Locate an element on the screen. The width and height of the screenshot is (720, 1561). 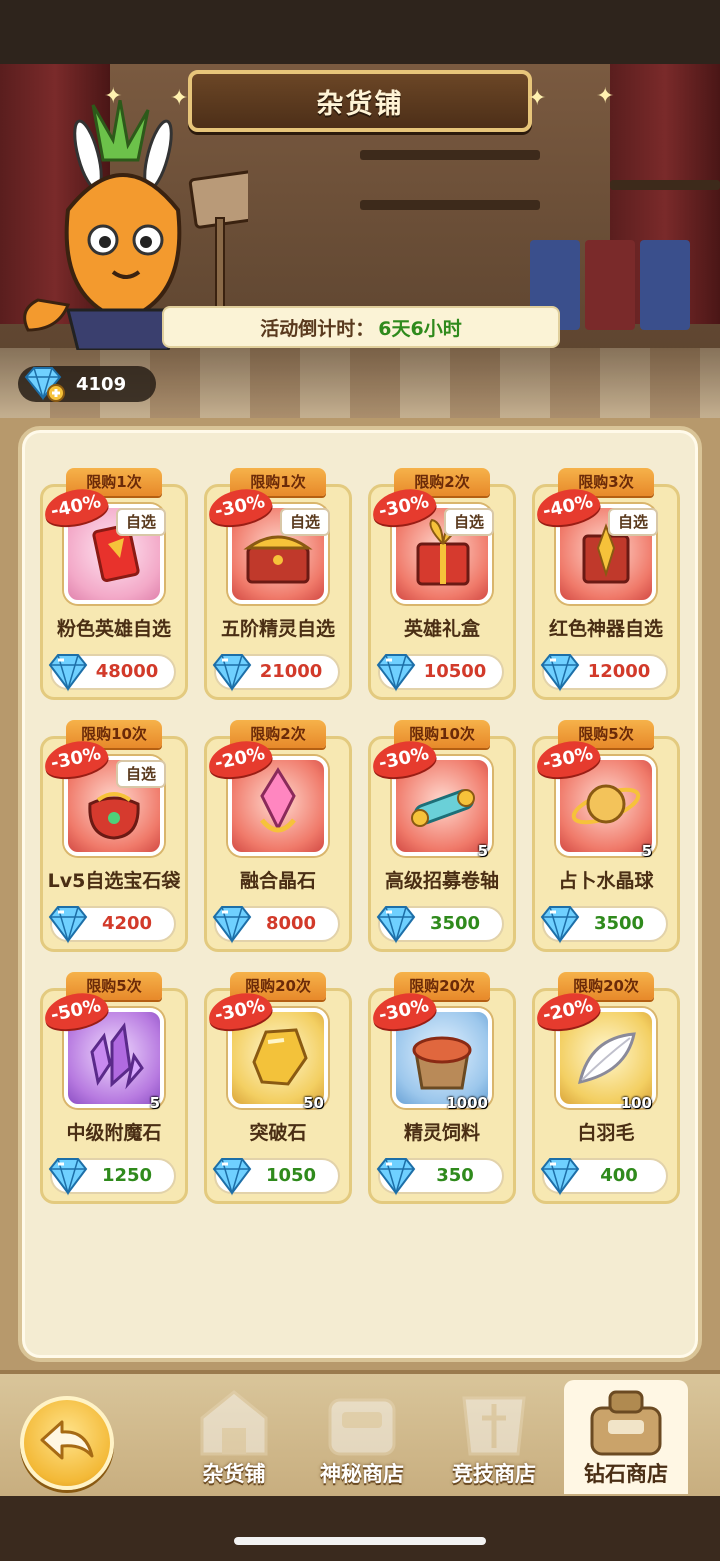
item-name: 英雄礼盒 is located at coordinates (441, 629).